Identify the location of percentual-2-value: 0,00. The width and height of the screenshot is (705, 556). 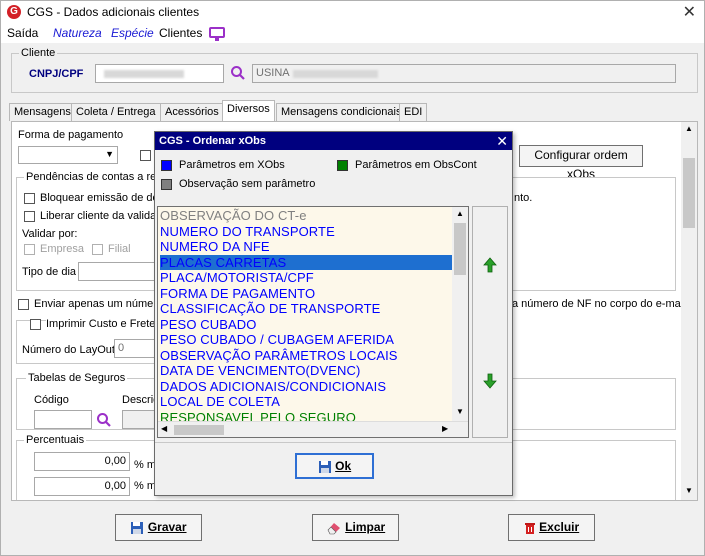
(115, 486).